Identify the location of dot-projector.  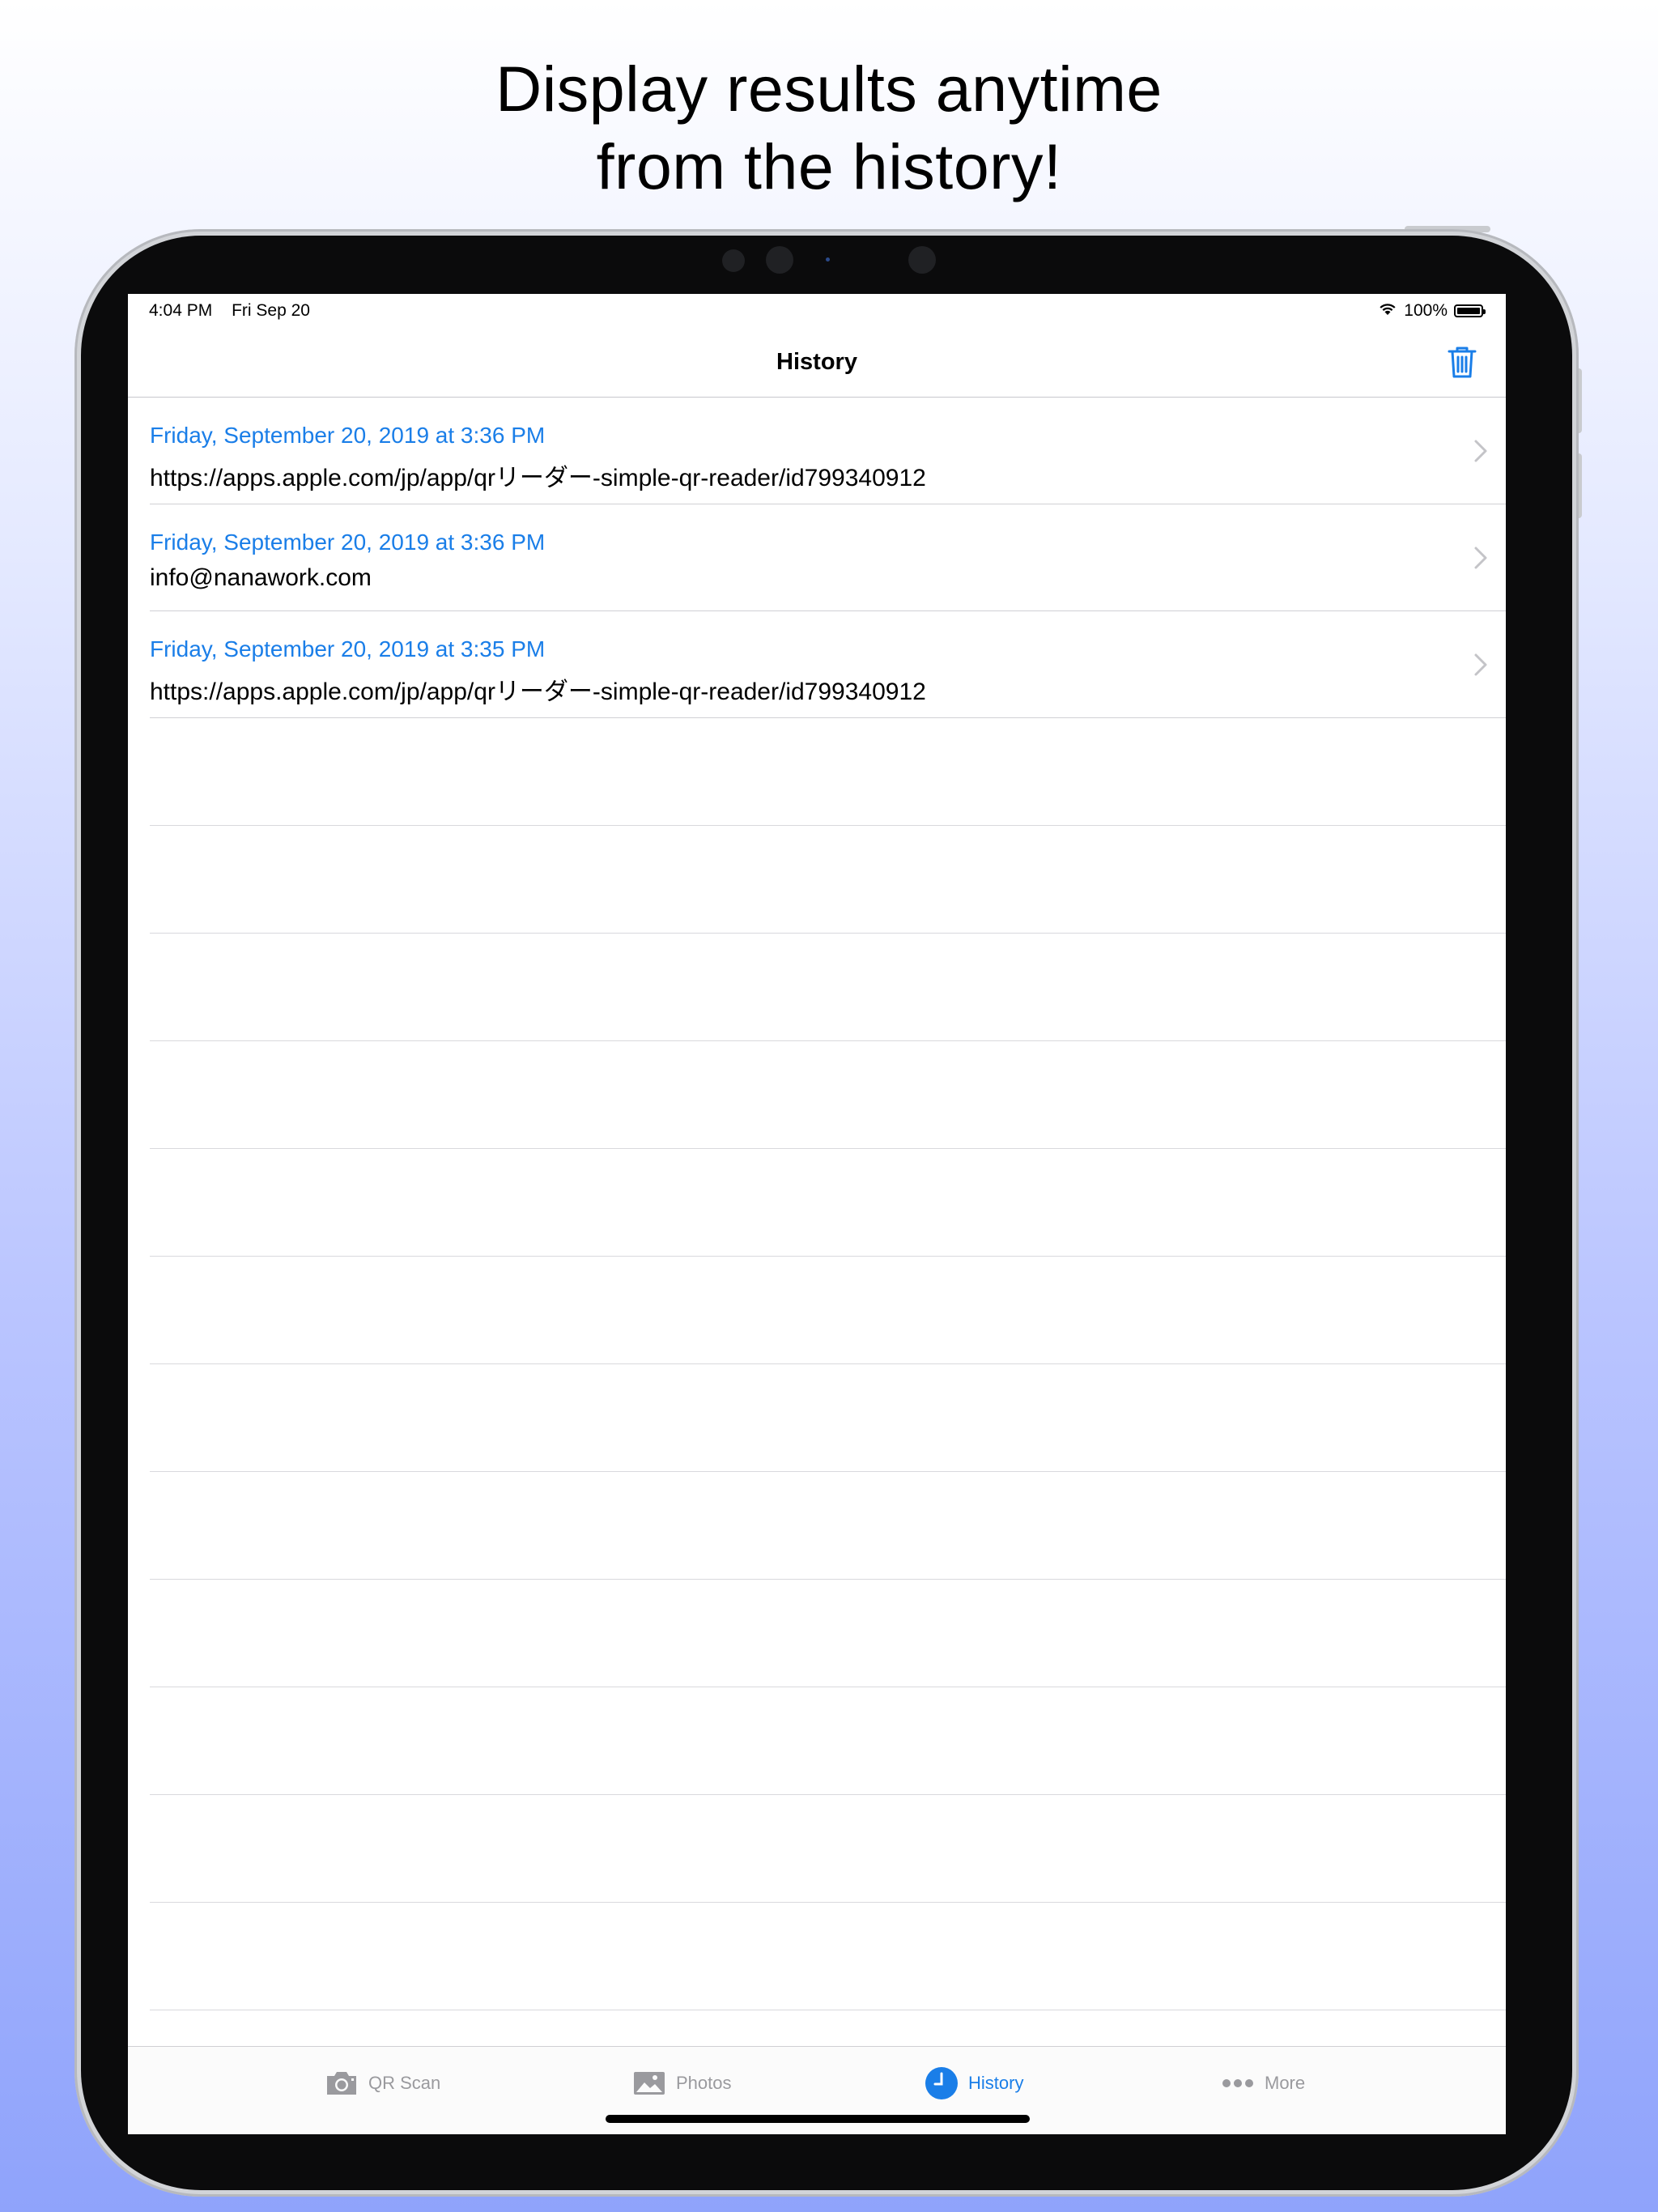
(922, 260).